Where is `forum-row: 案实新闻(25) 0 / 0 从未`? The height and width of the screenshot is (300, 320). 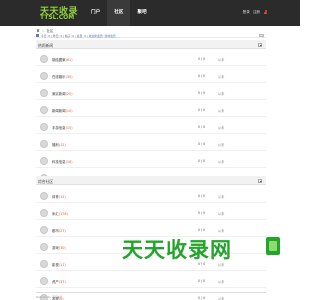 forum-row: 案实新闻(25) 0 / 0 从未 is located at coordinates (151, 93).